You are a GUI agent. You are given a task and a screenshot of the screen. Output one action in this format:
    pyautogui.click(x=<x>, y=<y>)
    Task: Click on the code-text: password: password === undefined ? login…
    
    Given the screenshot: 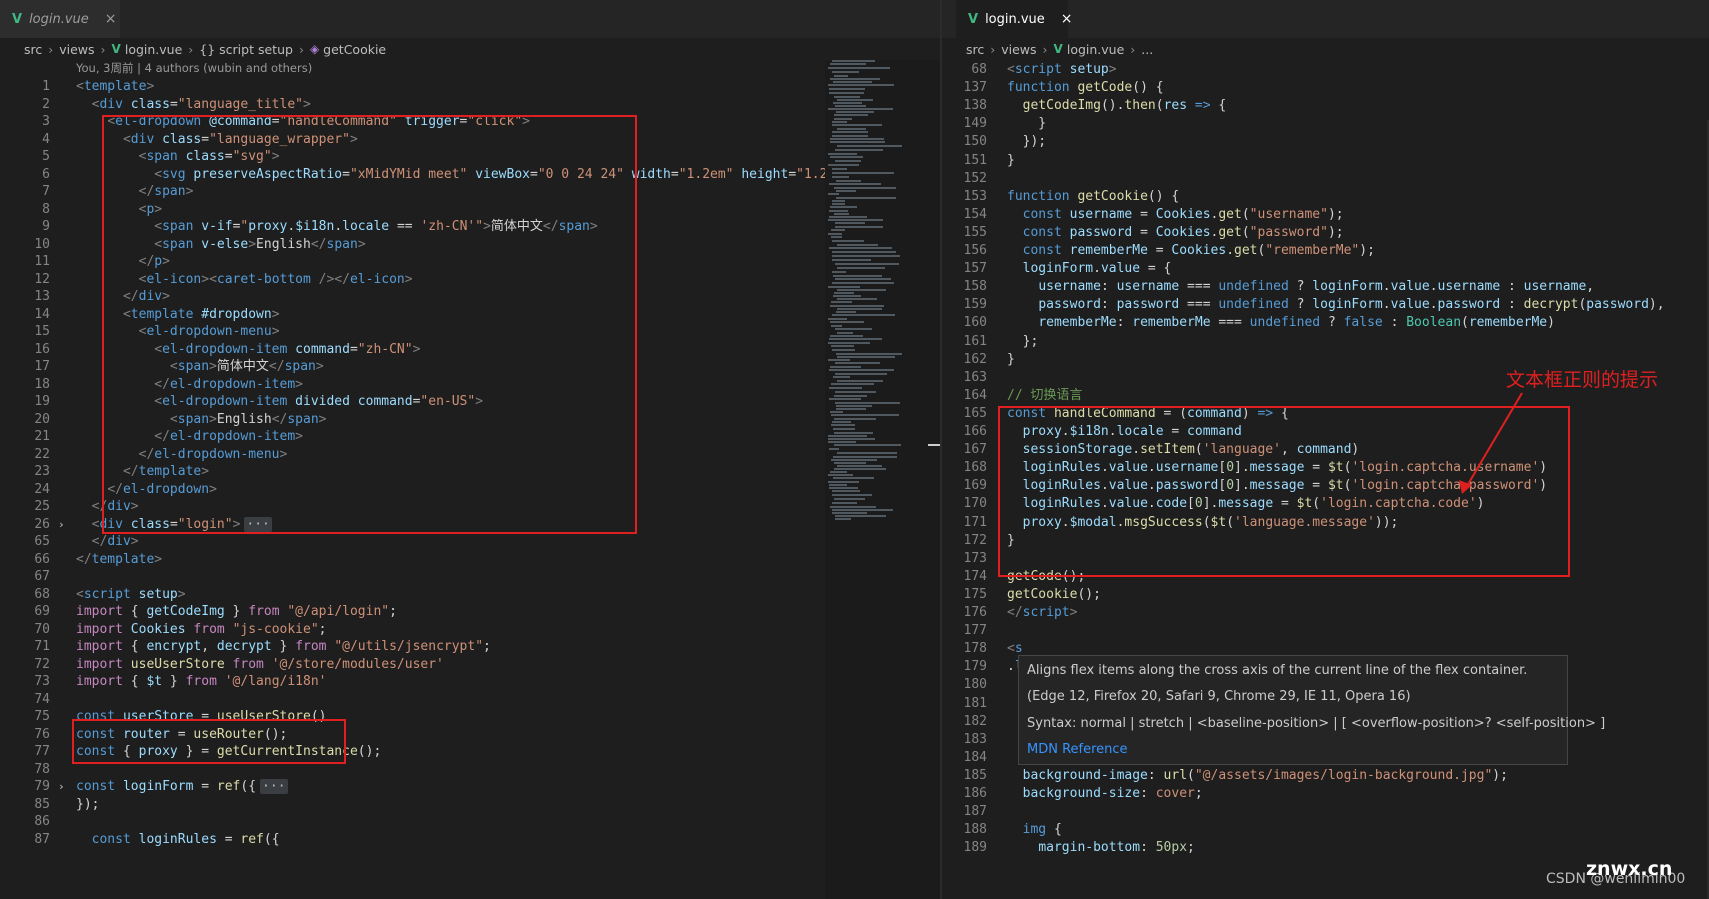 What is the action you would take?
    pyautogui.click(x=1351, y=305)
    